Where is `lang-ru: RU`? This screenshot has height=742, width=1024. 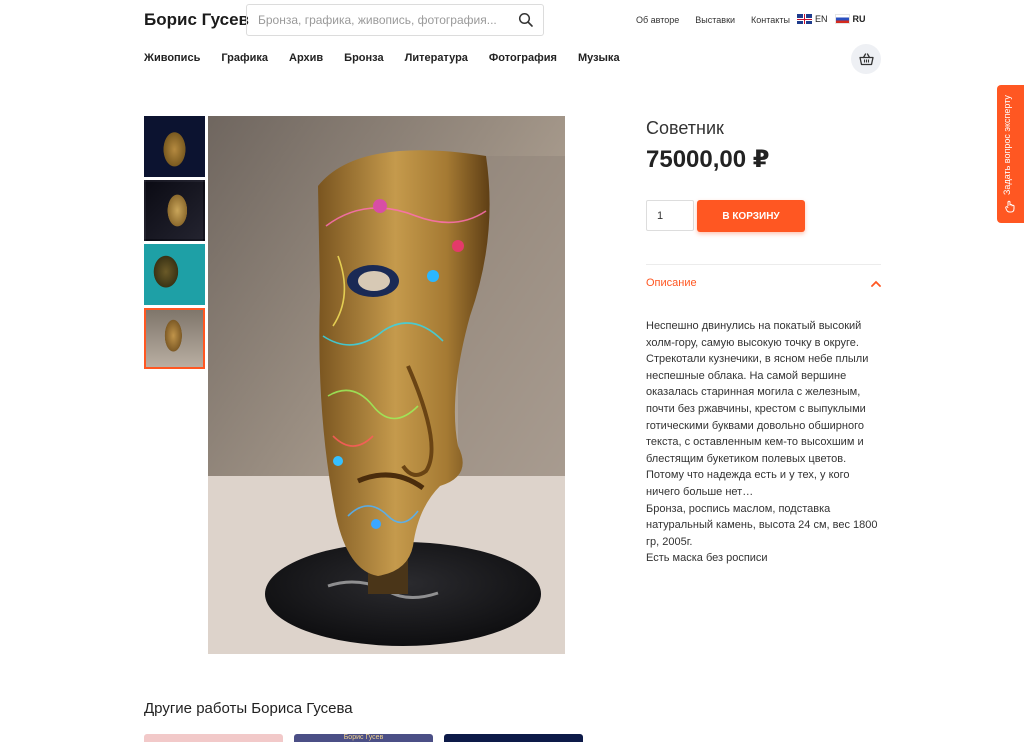
lang-ru: RU is located at coordinates (850, 19).